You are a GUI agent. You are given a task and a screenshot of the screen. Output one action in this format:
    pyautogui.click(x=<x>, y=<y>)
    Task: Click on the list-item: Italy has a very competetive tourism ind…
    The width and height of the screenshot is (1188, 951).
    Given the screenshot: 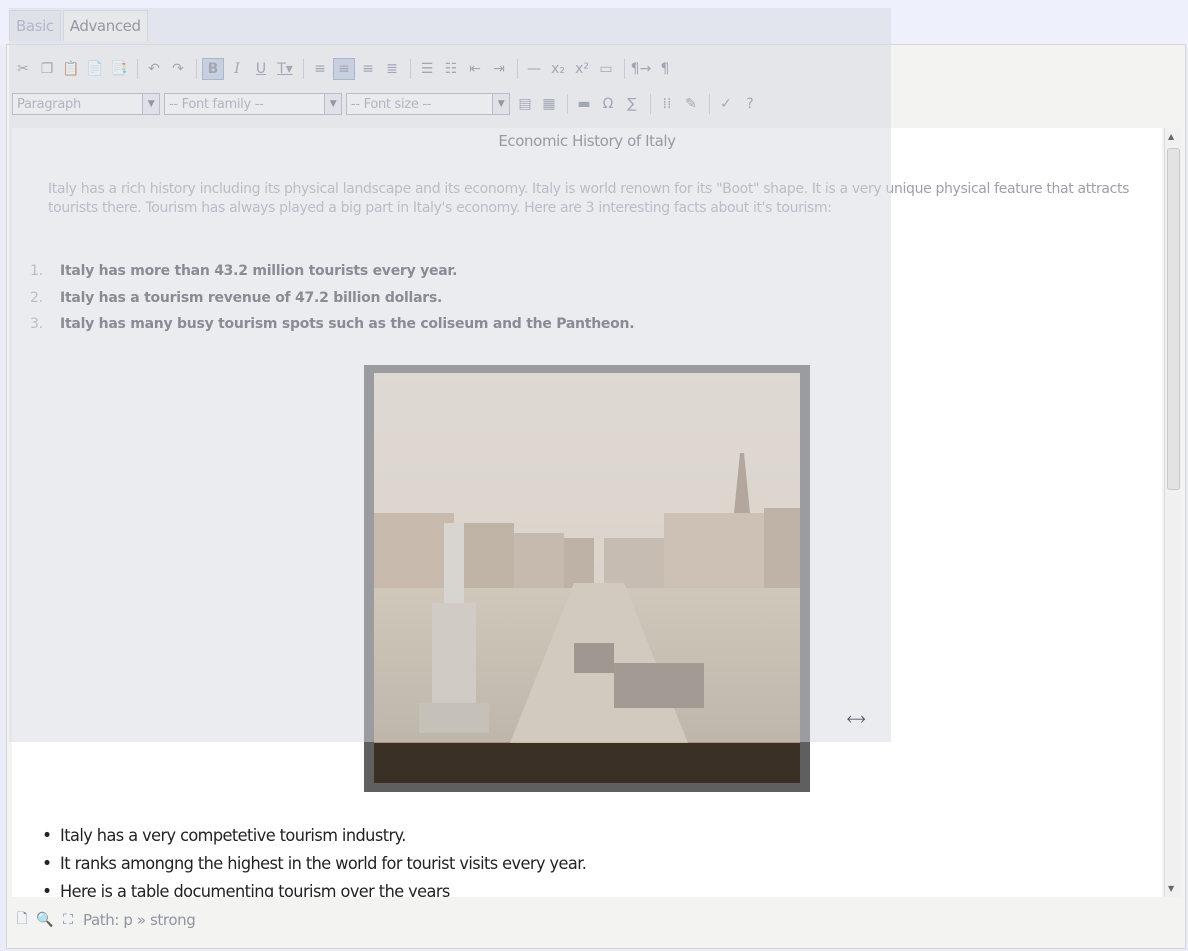 What is the action you would take?
    pyautogui.click(x=314, y=836)
    